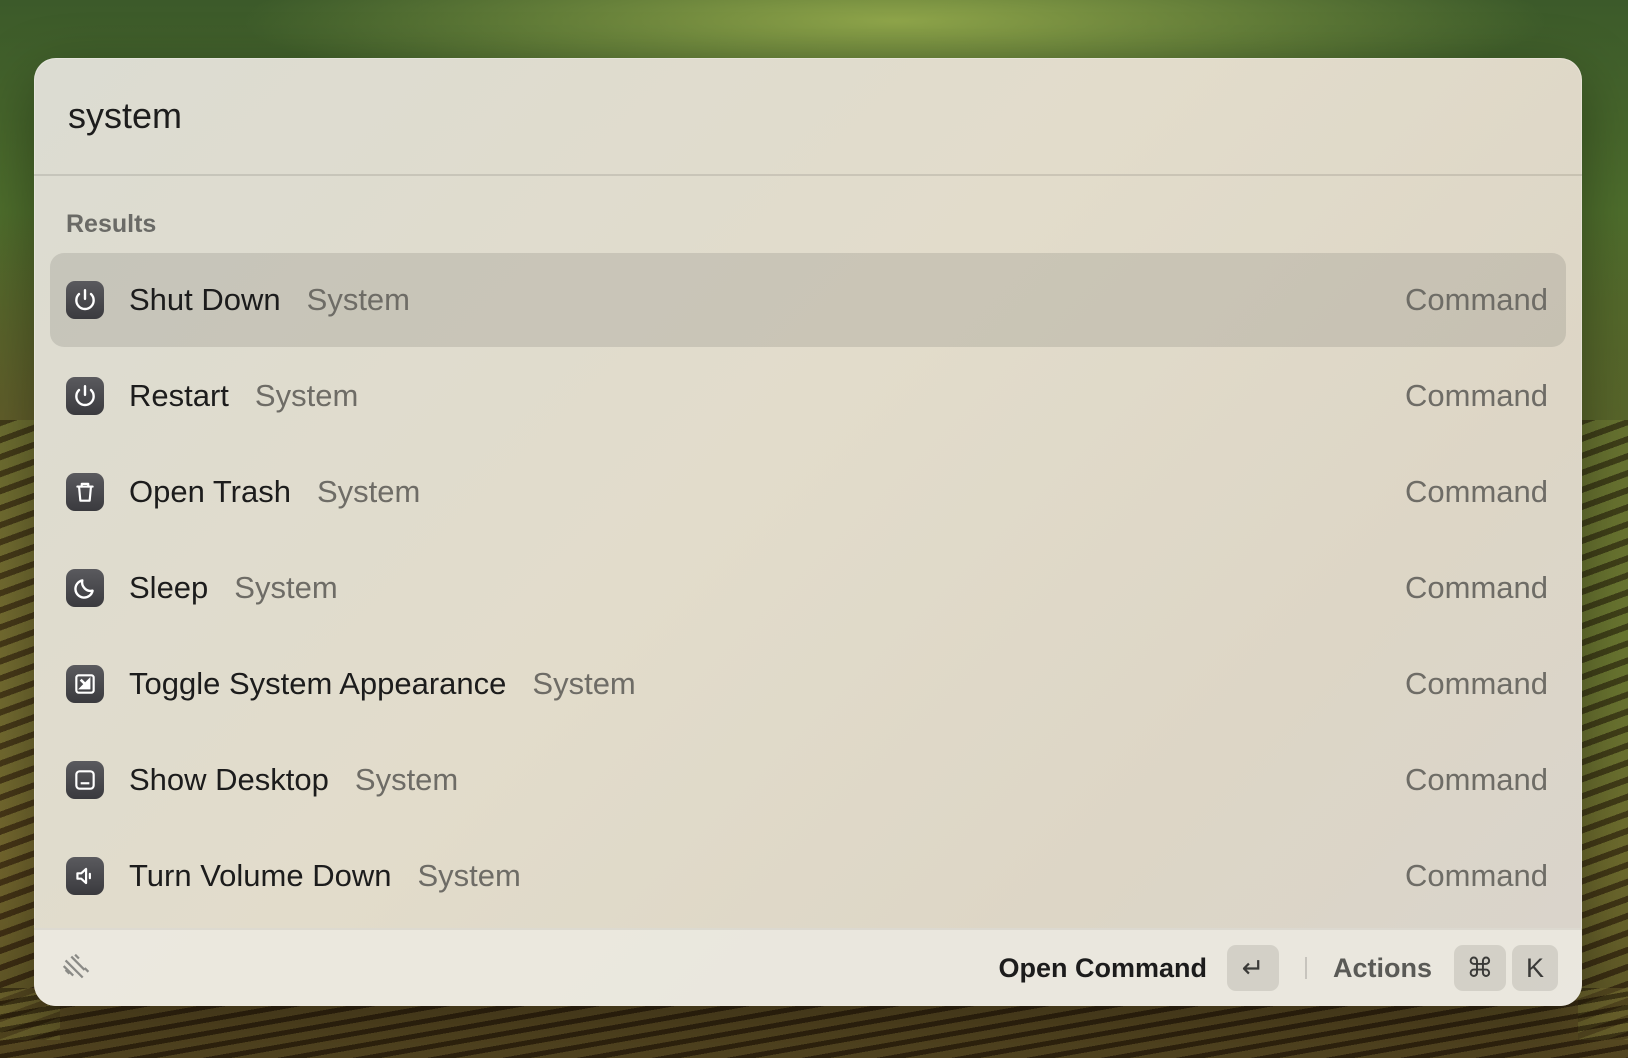 The image size is (1628, 1058). Describe the element at coordinates (169, 587) in the screenshot. I see `result-title: Sleep` at that location.